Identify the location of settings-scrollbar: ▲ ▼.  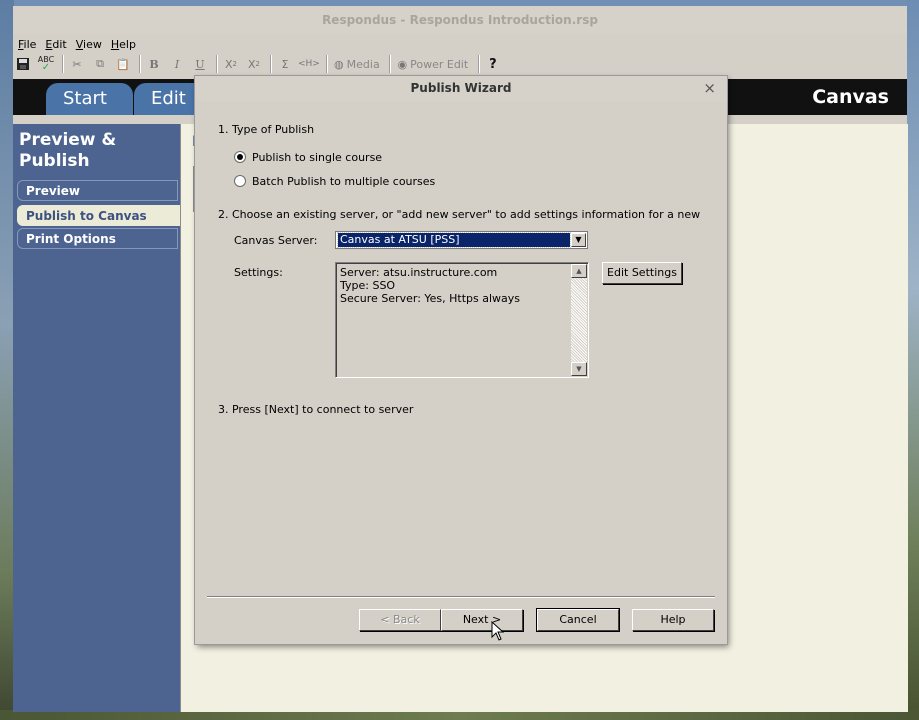
(579, 320).